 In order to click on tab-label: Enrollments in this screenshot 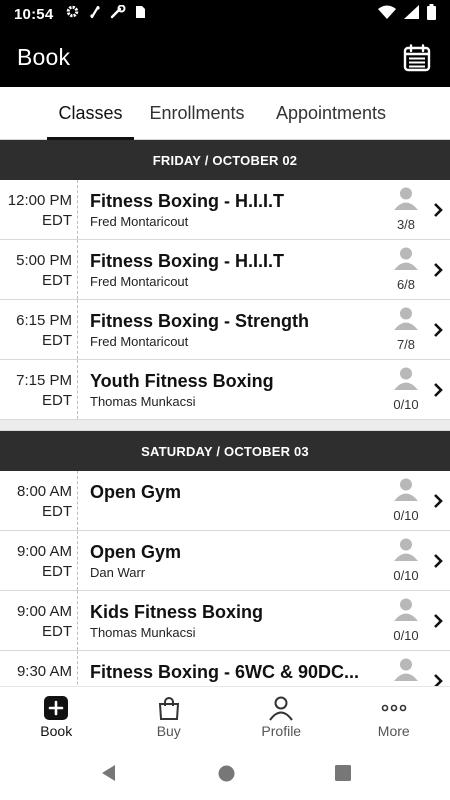, I will do `click(197, 113)`.